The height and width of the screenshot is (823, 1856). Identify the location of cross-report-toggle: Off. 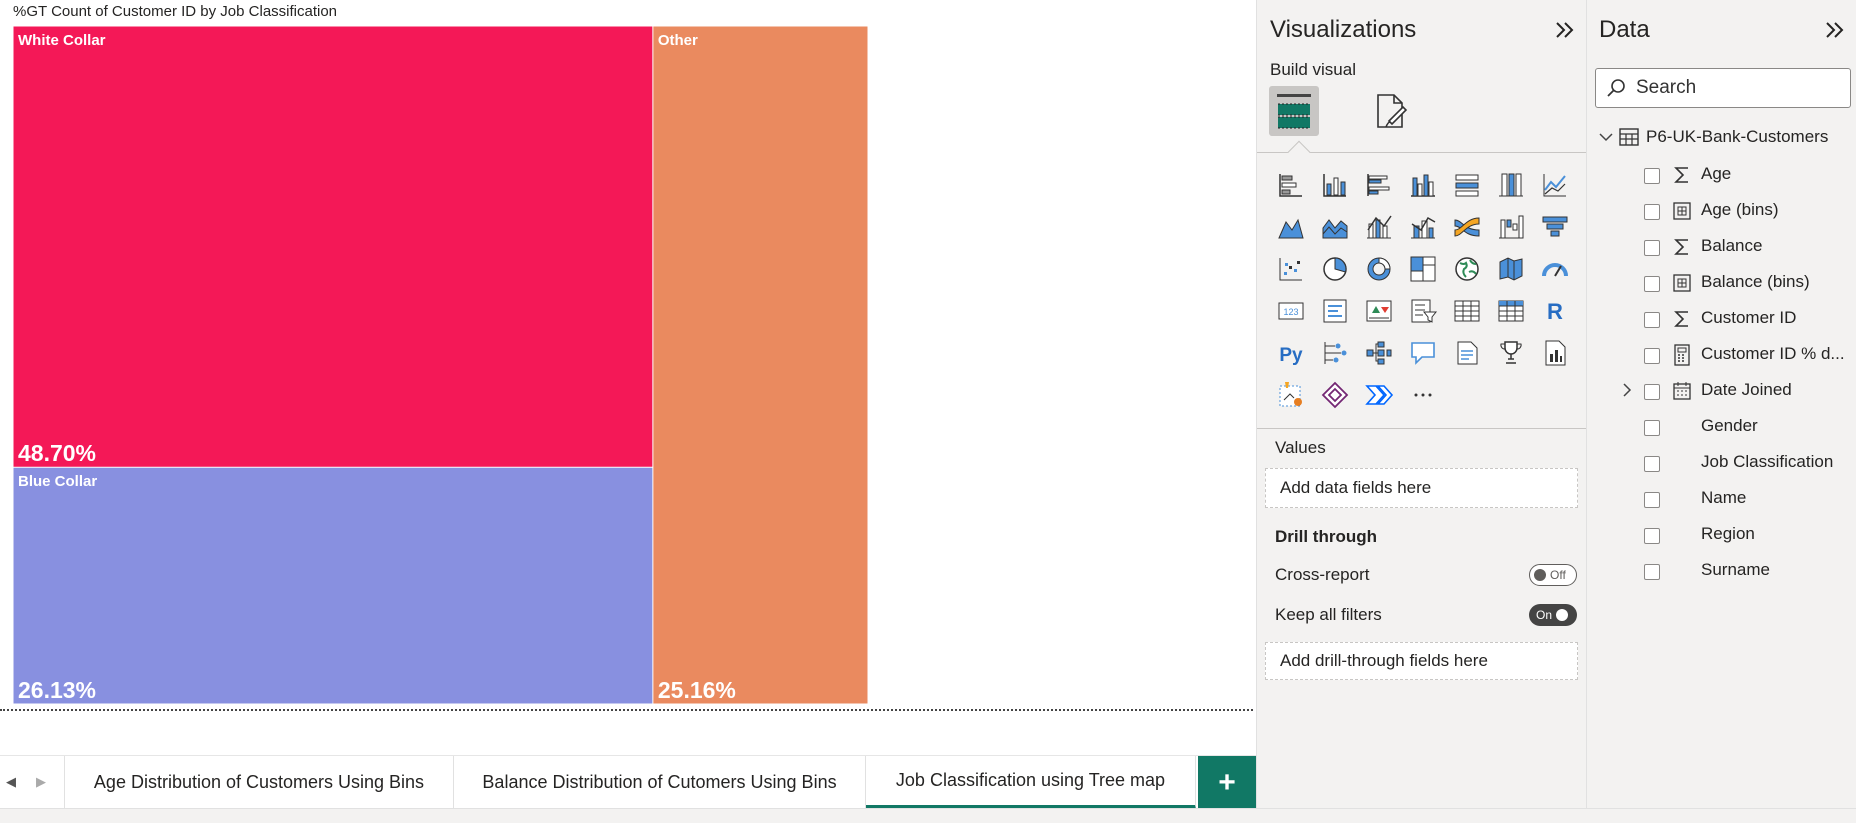
(1553, 575).